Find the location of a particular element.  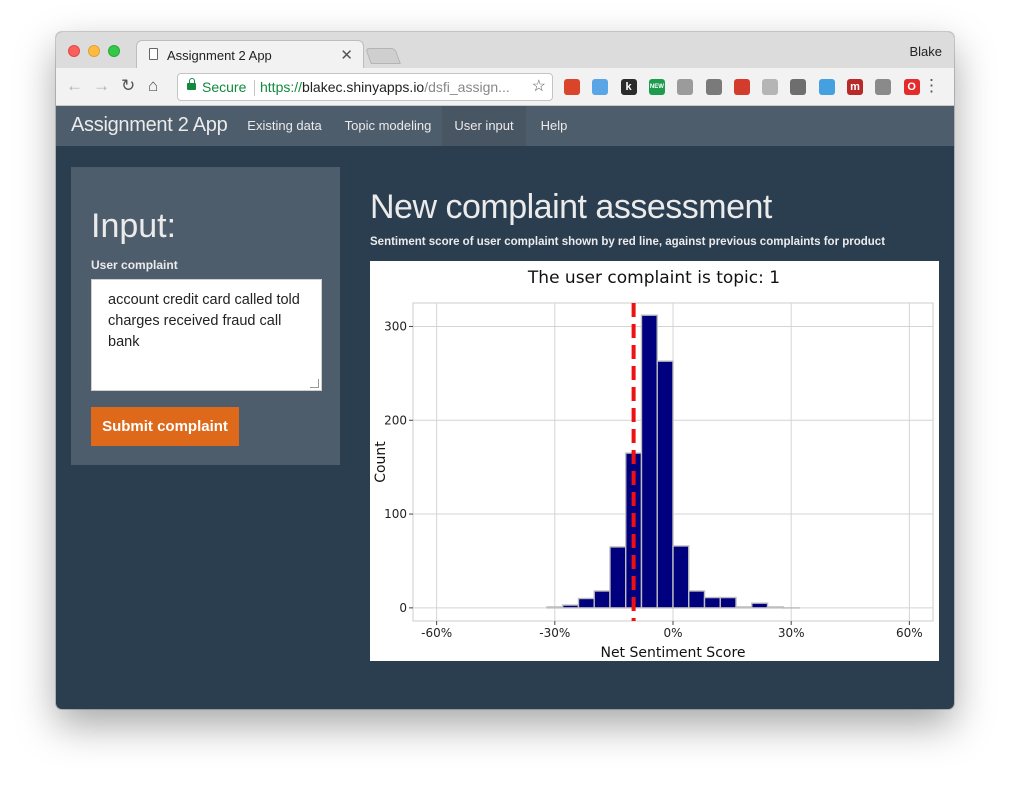

nav-existing-data: Existing data is located at coordinates (284, 126).